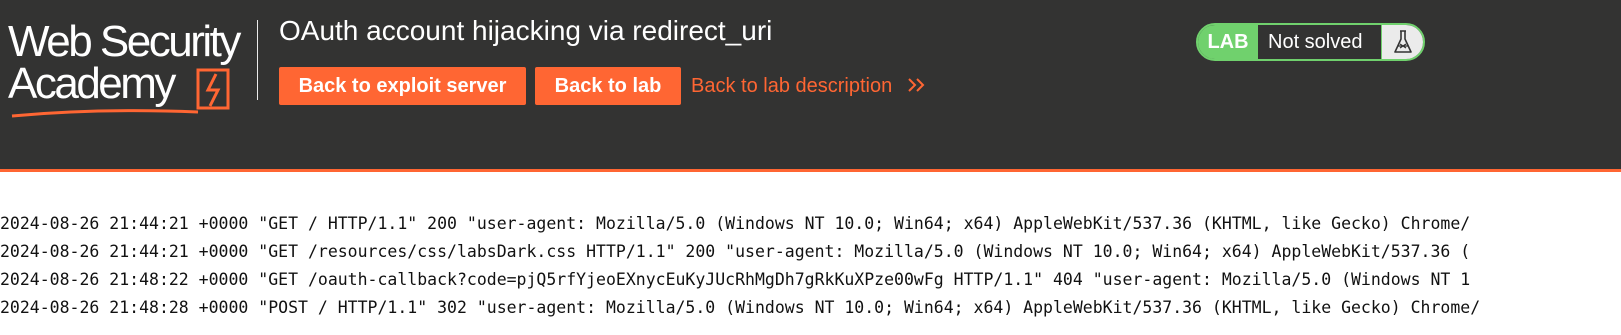 This screenshot has width=1621, height=335. Describe the element at coordinates (792, 86) in the screenshot. I see `back-to-lab-description-label: Back to lab description` at that location.